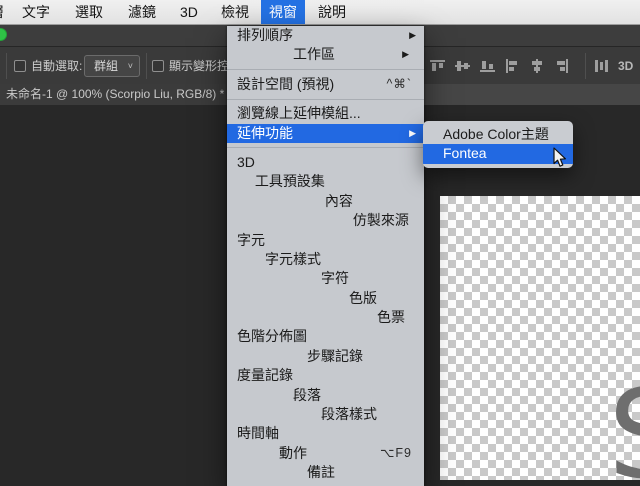 The image size is (640, 486). What do you see at coordinates (325, 433) in the screenshot?
I see `menu-item-timeline: 時間軸` at bounding box center [325, 433].